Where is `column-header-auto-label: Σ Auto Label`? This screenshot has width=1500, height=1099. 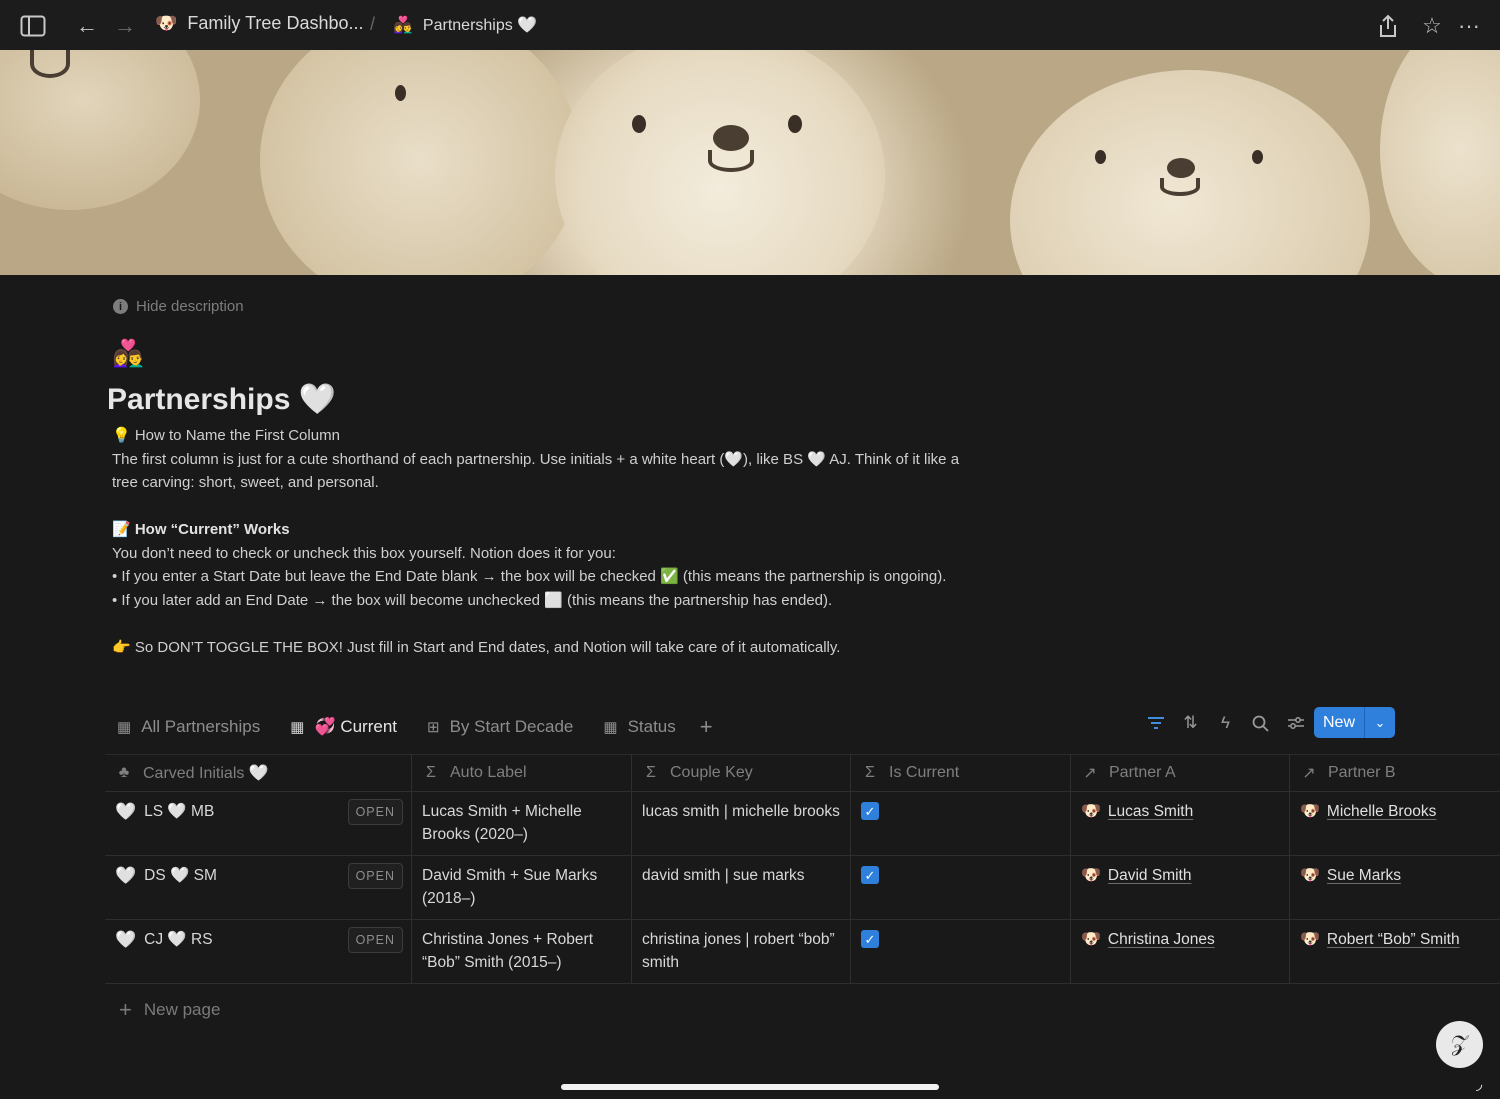 column-header-auto-label: Σ Auto Label is located at coordinates (522, 773).